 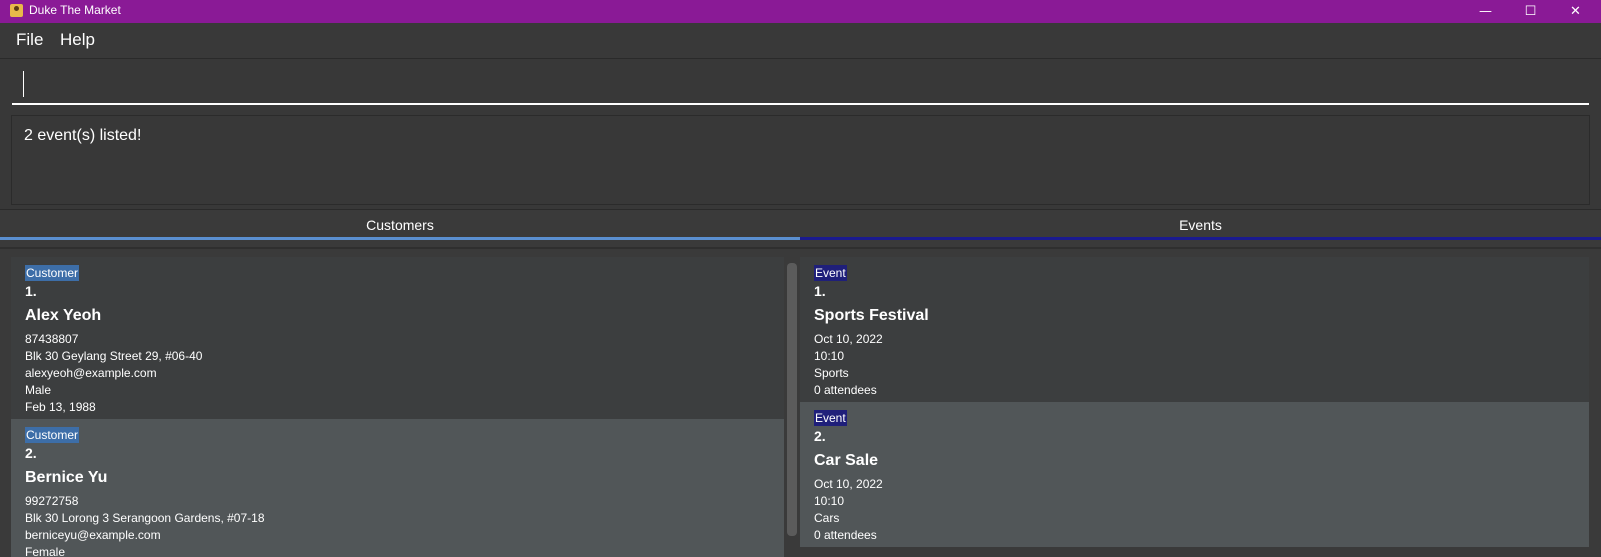 I want to click on text-caret, so click(x=23, y=84).